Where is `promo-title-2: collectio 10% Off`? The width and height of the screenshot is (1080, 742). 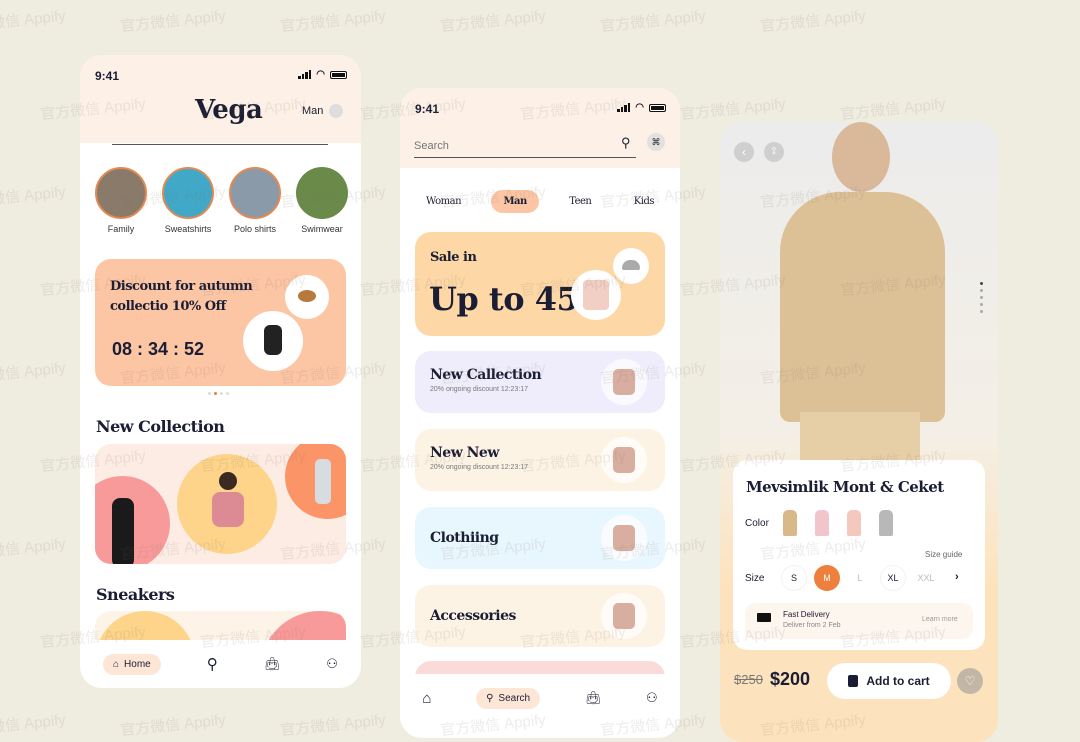
promo-title-2: collectio 10% Off is located at coordinates (168, 306).